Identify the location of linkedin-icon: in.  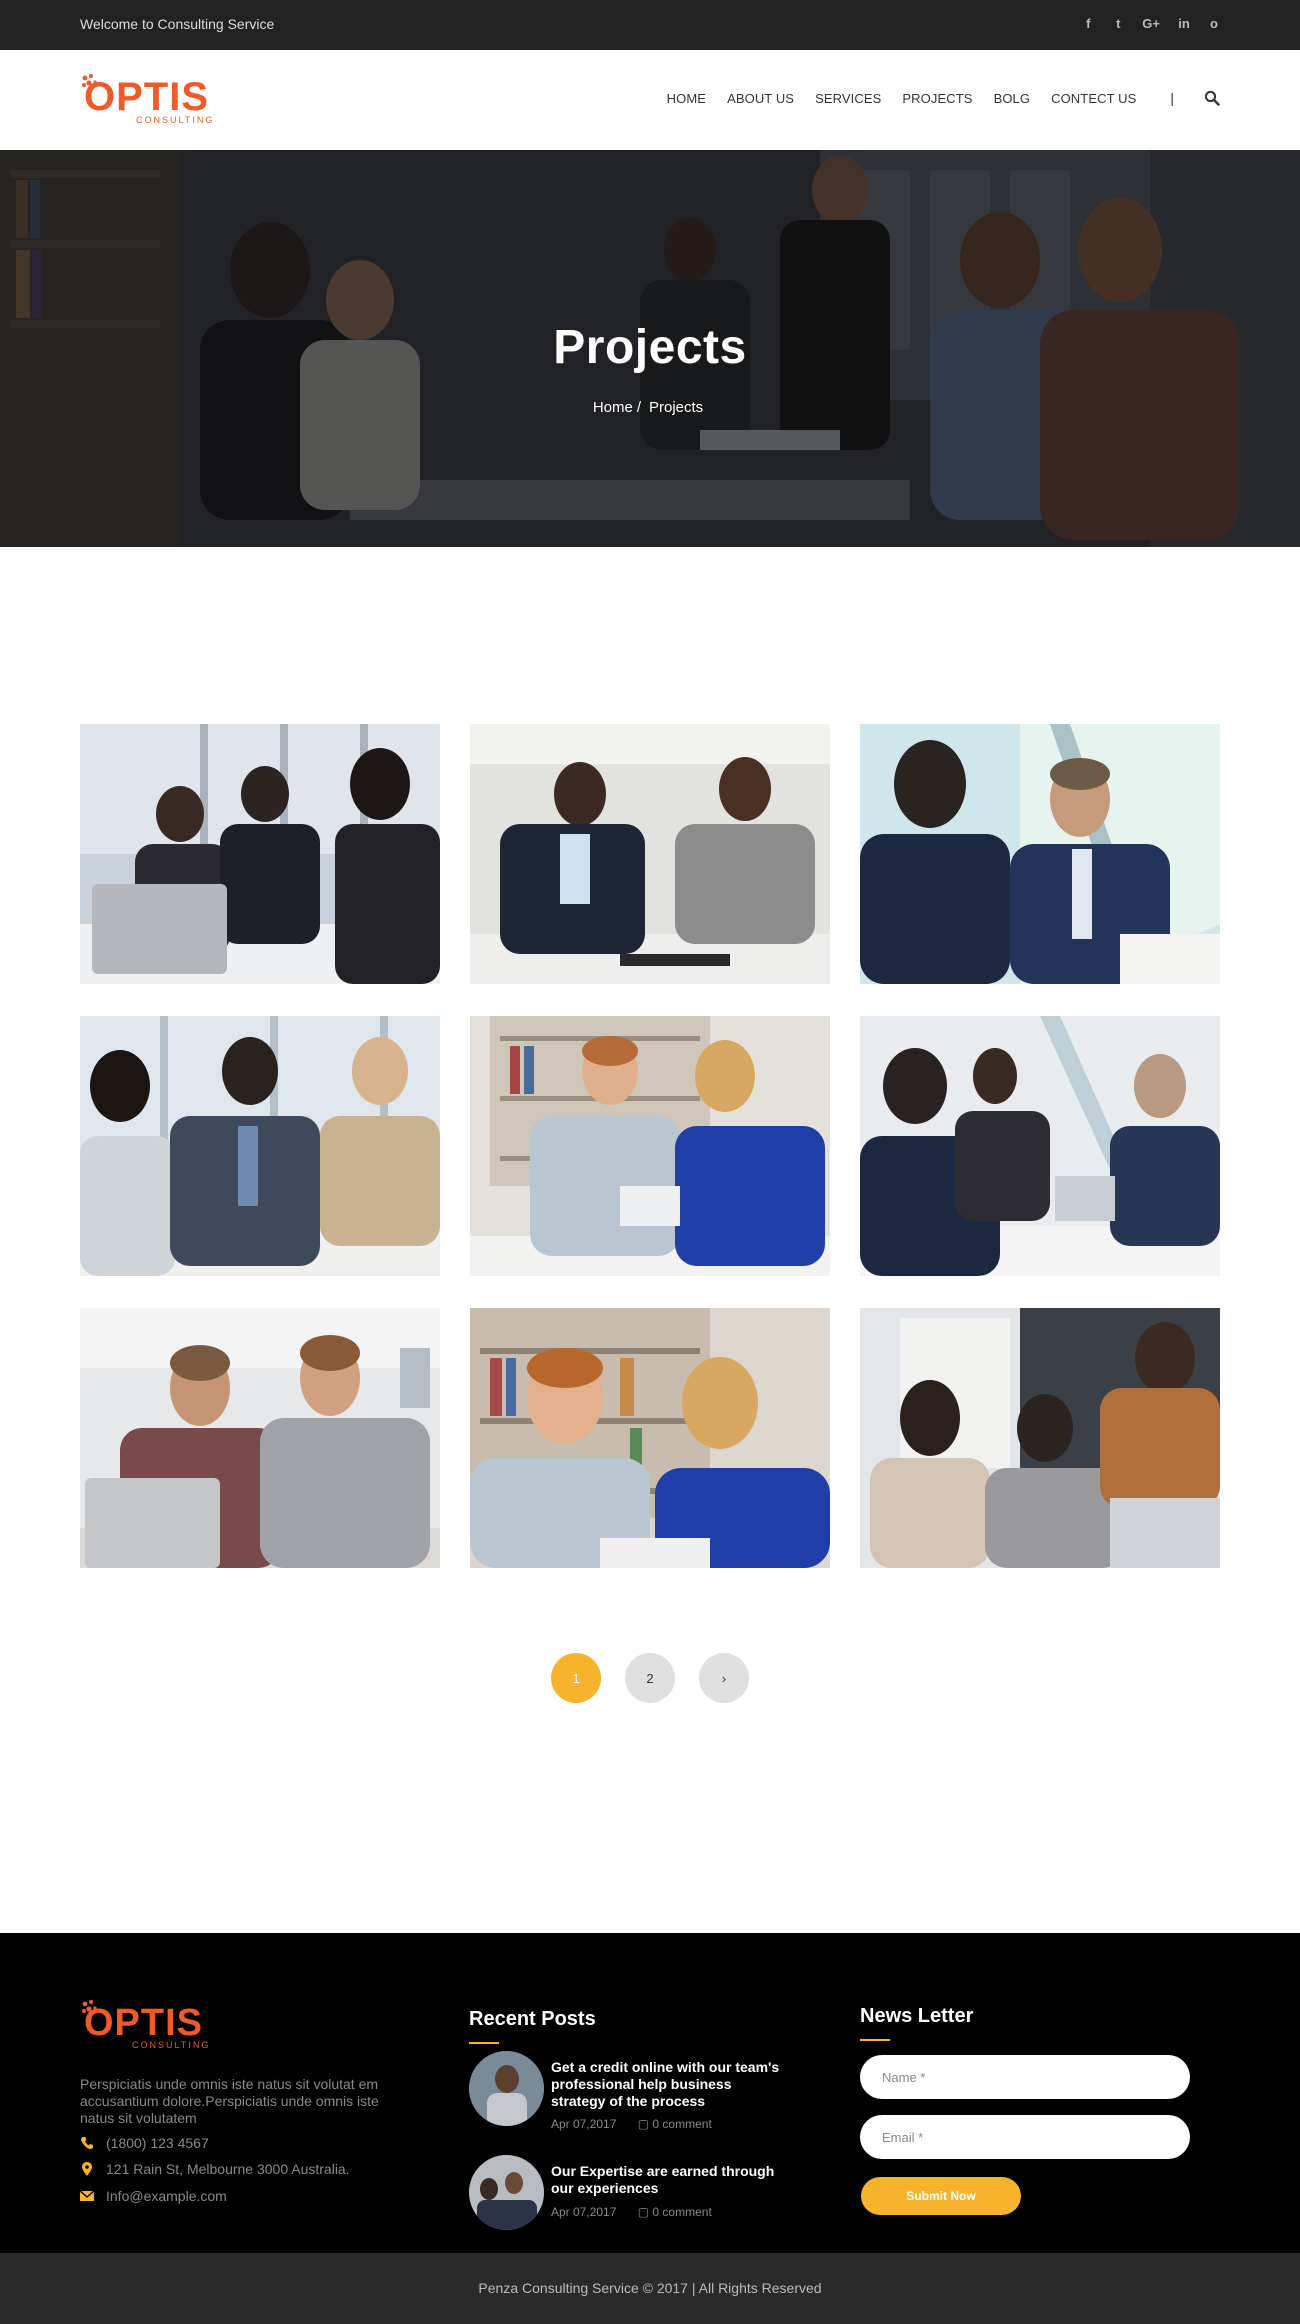
(1184, 23).